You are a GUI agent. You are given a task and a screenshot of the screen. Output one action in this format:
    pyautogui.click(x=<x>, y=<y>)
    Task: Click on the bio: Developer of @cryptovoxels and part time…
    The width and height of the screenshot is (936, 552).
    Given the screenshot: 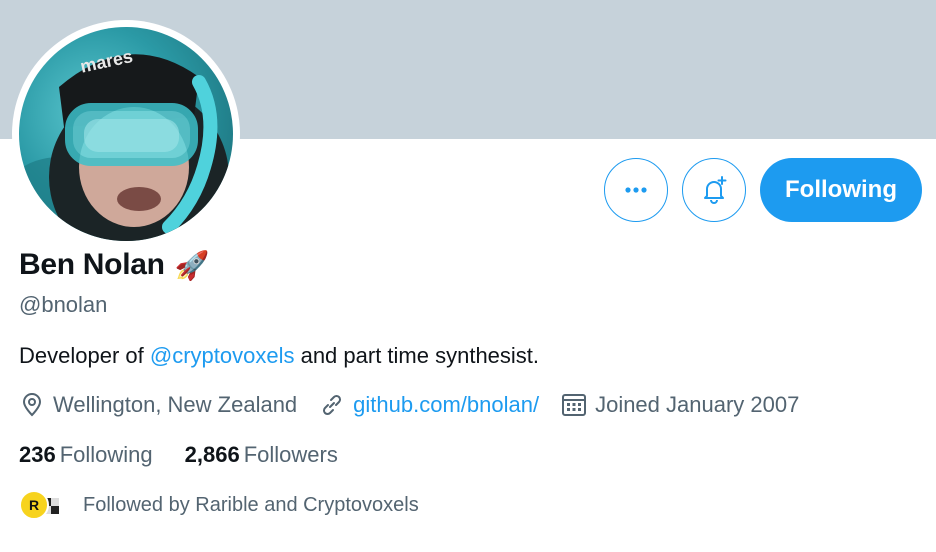 What is the action you would take?
    pyautogui.click(x=279, y=356)
    